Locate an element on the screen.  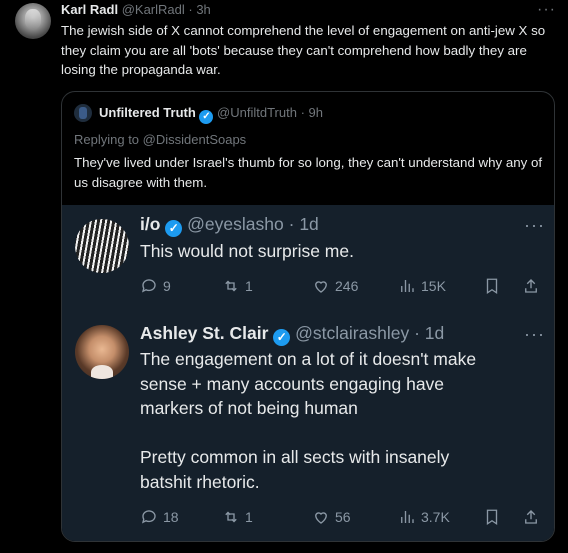
tweet-time: · 3h is located at coordinates (199, 9).